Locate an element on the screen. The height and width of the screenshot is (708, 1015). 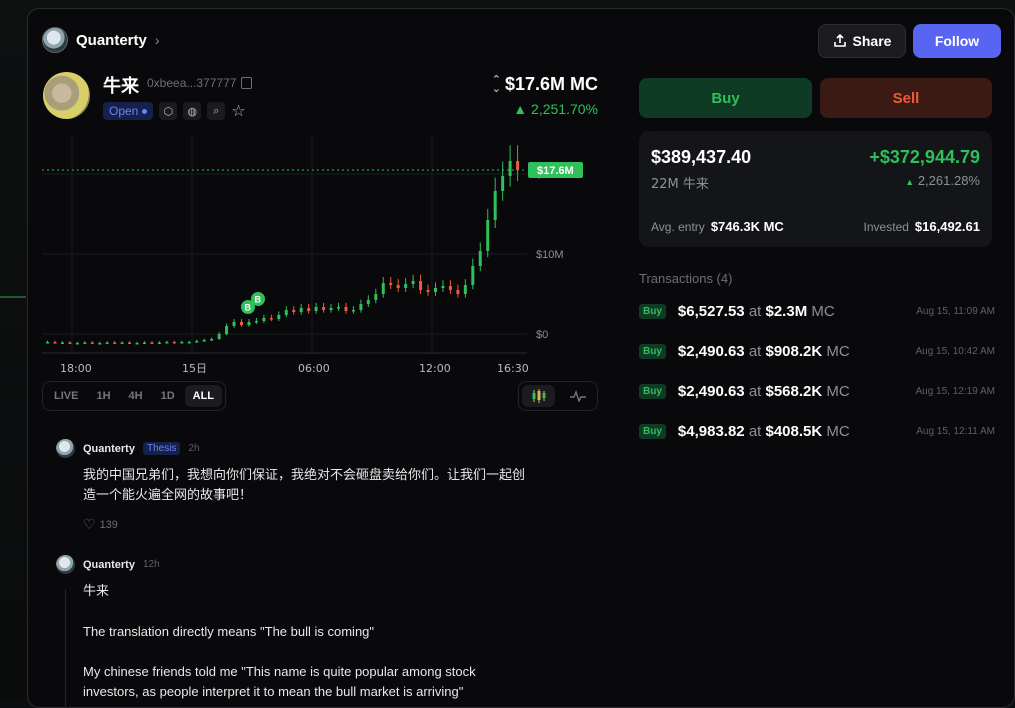
globe-icon: ◍ is located at coordinates (192, 111).